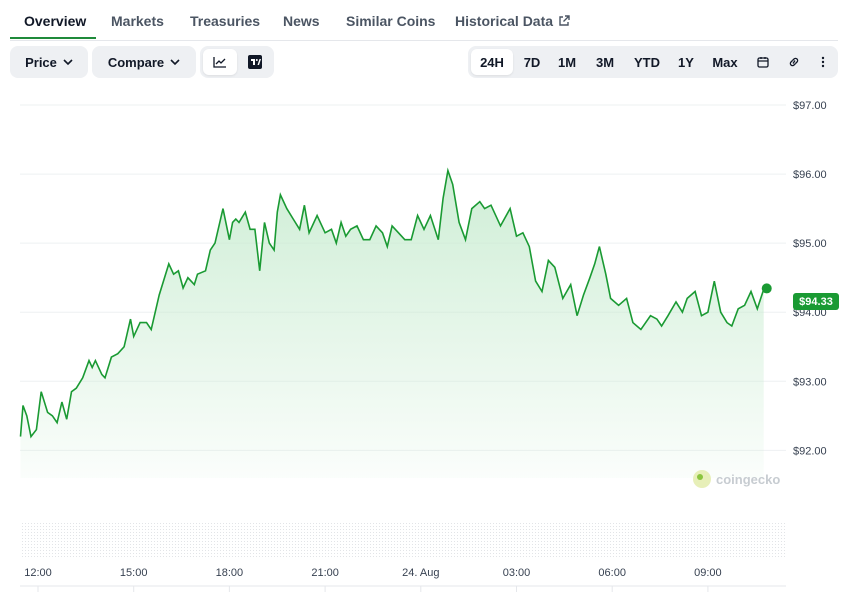 The image size is (860, 592). Describe the element at coordinates (748, 479) in the screenshot. I see `coingecko-watermark-text: coingecko` at that location.